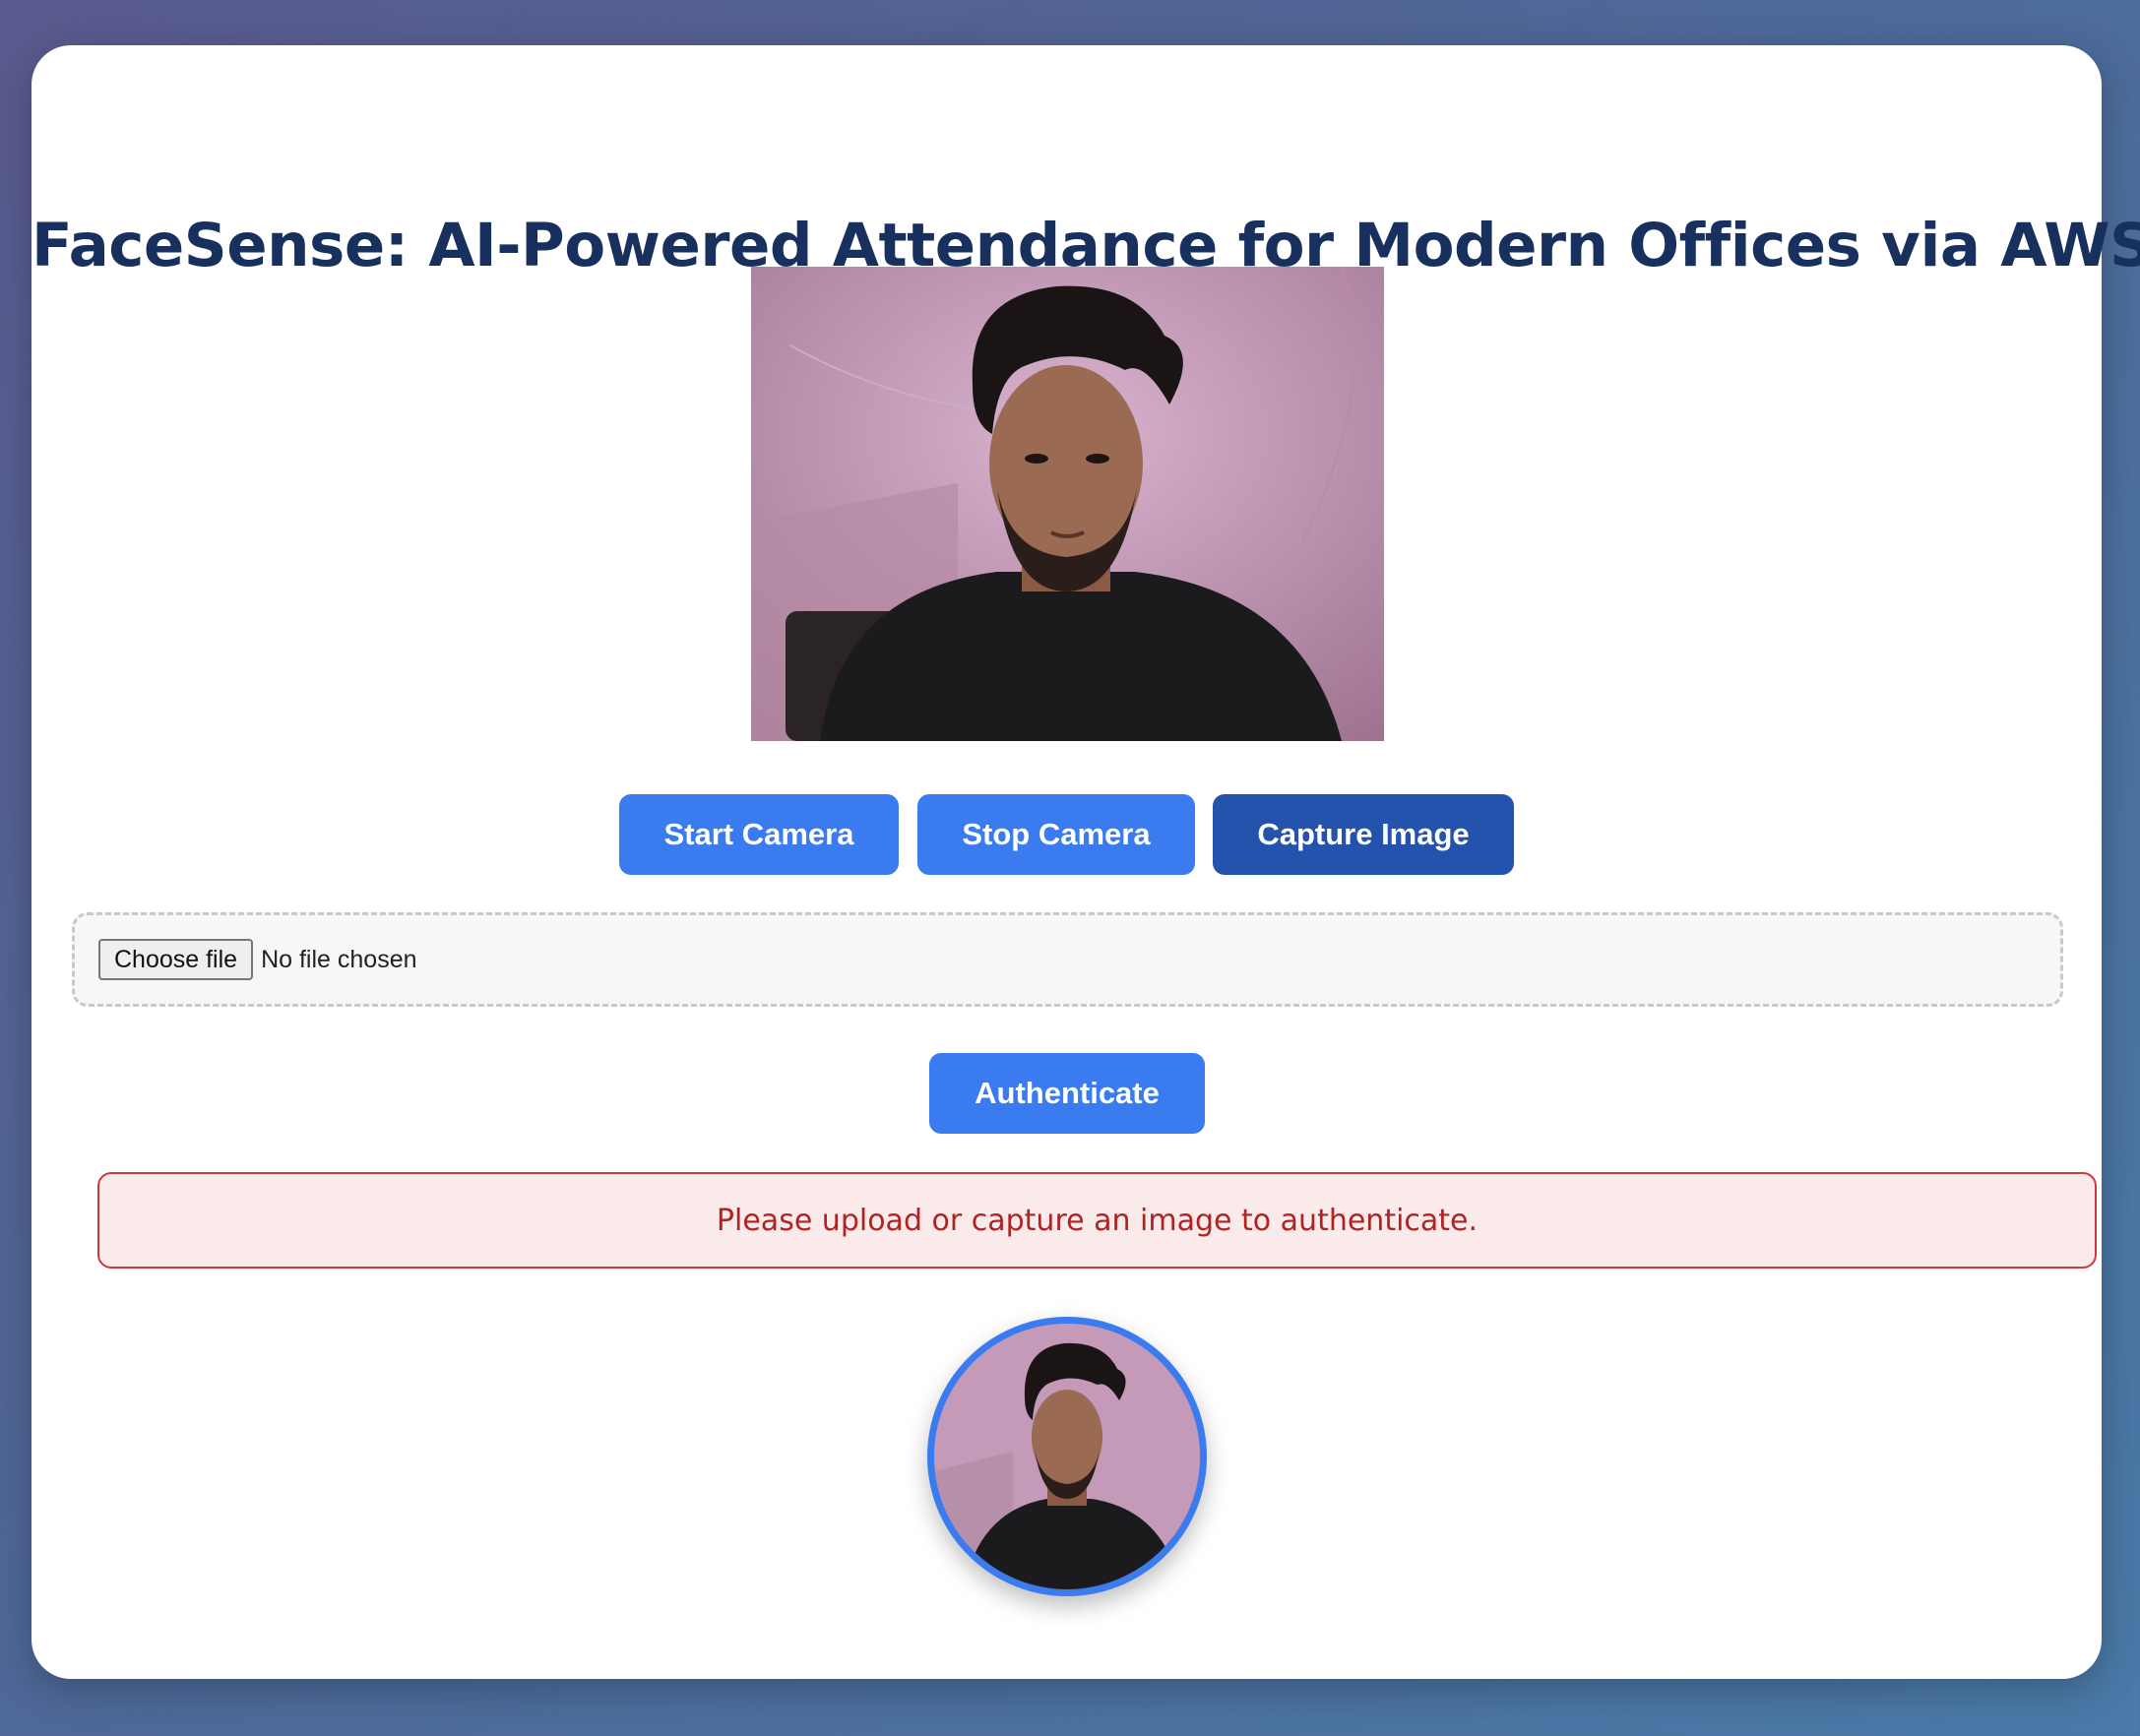 This screenshot has height=1736, width=2140. I want to click on file-upload-area: Choose file No file chosen, so click(1067, 959).